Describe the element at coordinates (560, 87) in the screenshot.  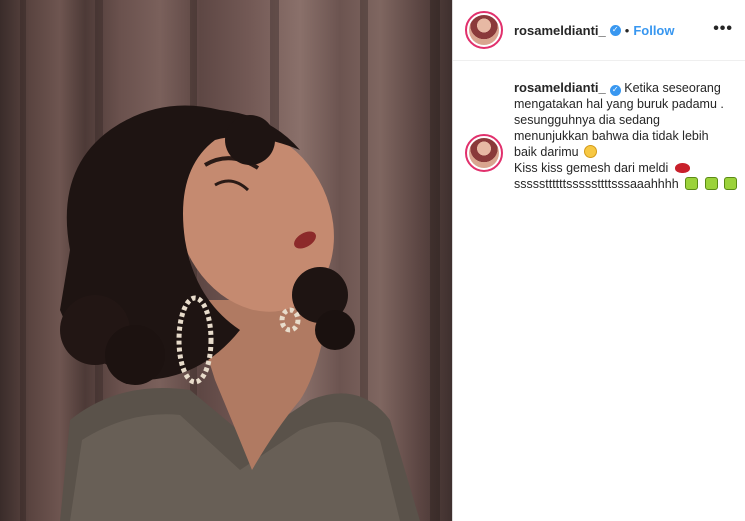
I see `caption-username-link: rosameldianti_` at that location.